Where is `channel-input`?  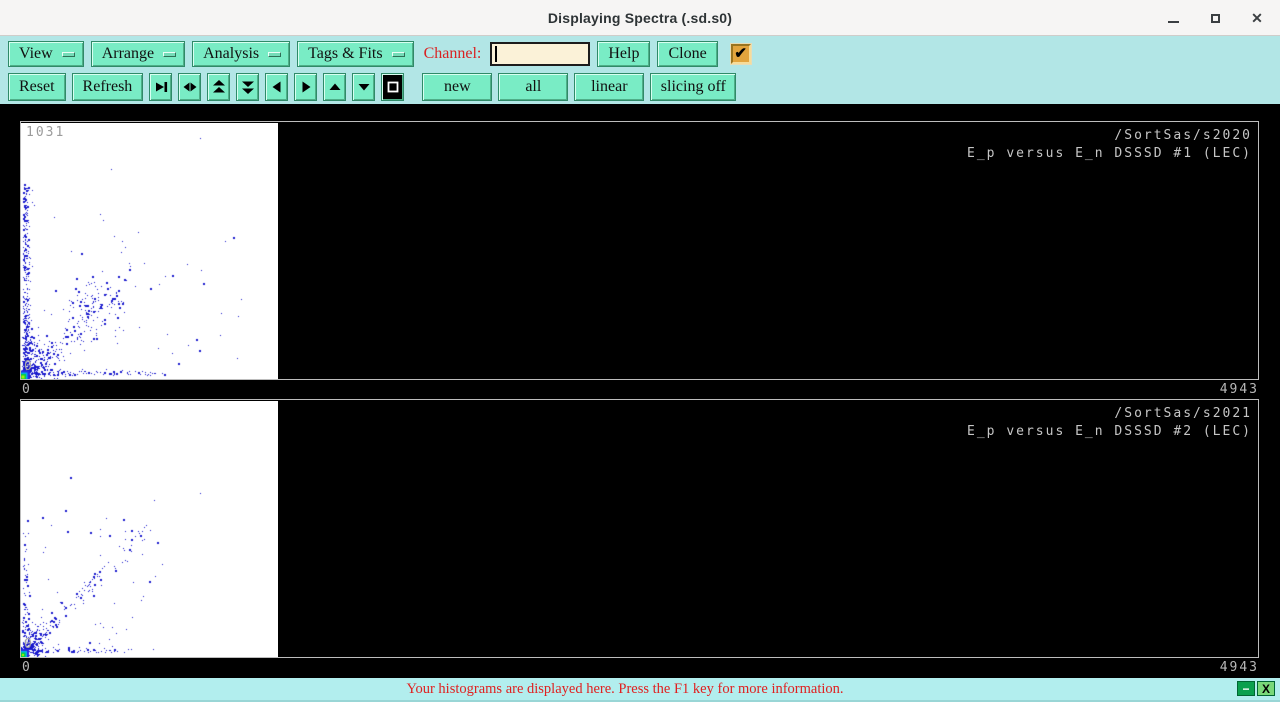 channel-input is located at coordinates (540, 54).